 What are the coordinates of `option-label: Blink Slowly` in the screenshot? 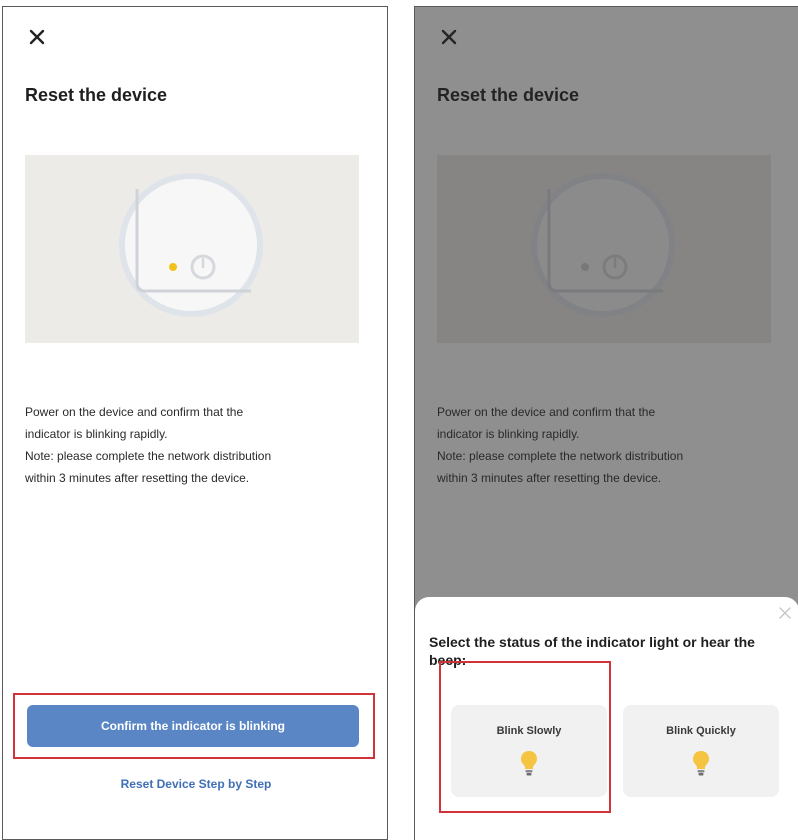 It's located at (529, 731).